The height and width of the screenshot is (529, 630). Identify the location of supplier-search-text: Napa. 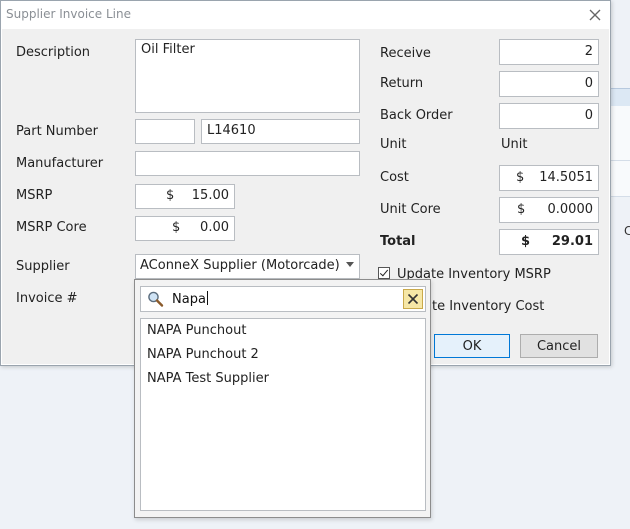
(190, 299).